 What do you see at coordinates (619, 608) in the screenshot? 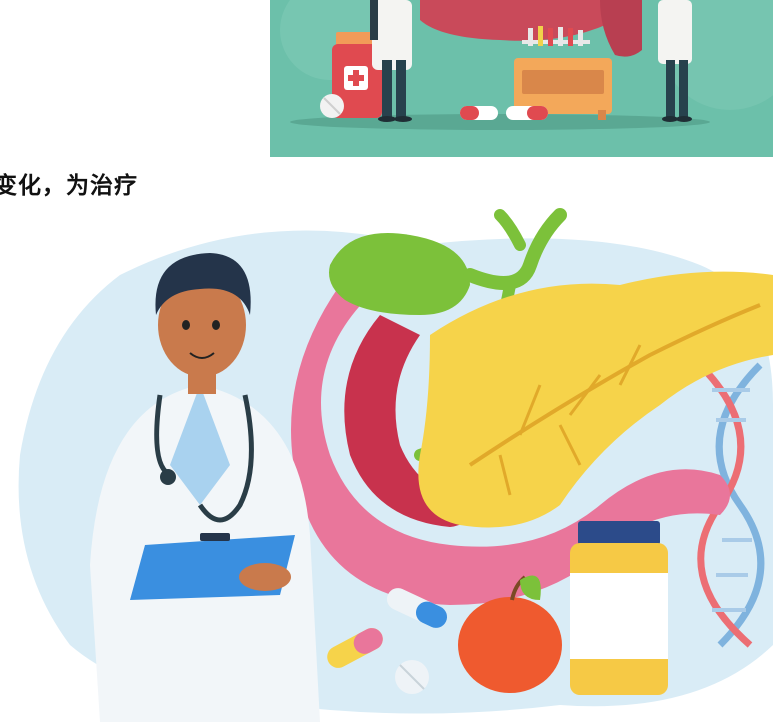
I see `vitamin-bottle-icon` at bounding box center [619, 608].